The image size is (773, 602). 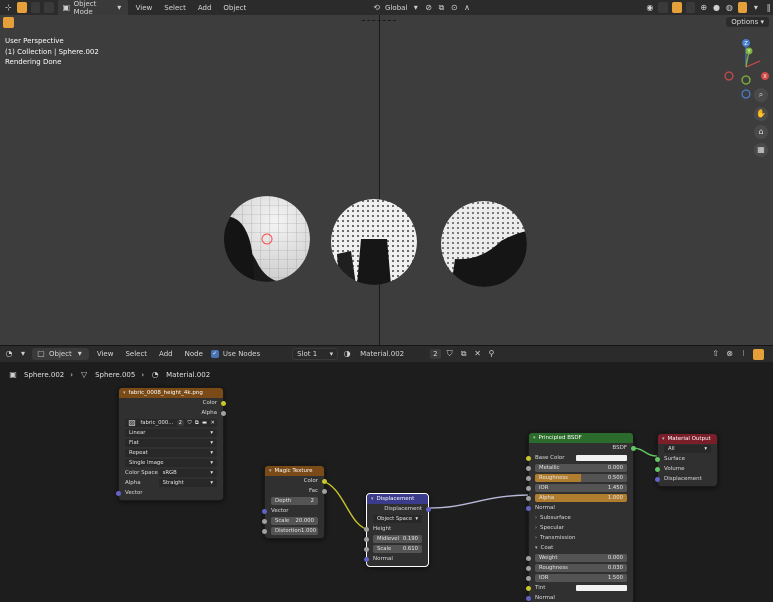 I want to click on open-folder-icon: ▬, so click(x=204, y=423).